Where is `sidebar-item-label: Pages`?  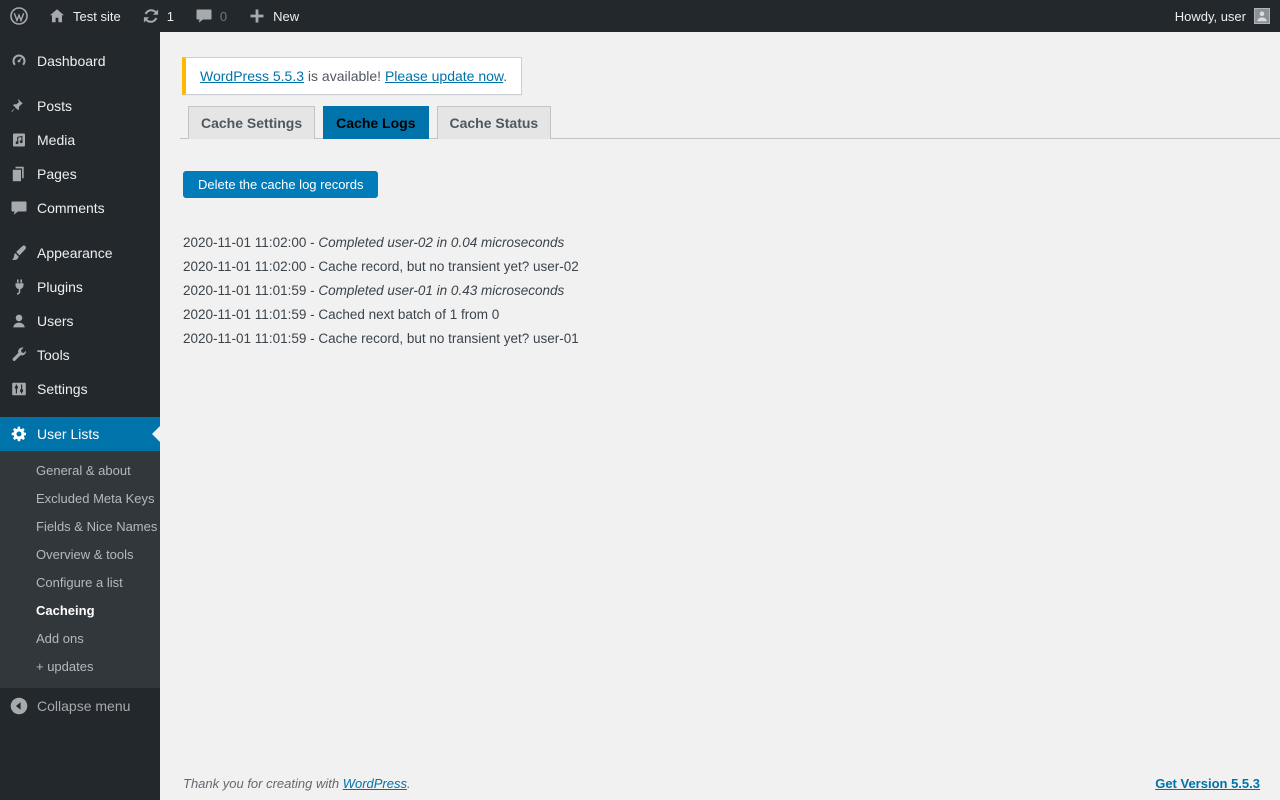 sidebar-item-label: Pages is located at coordinates (57, 174).